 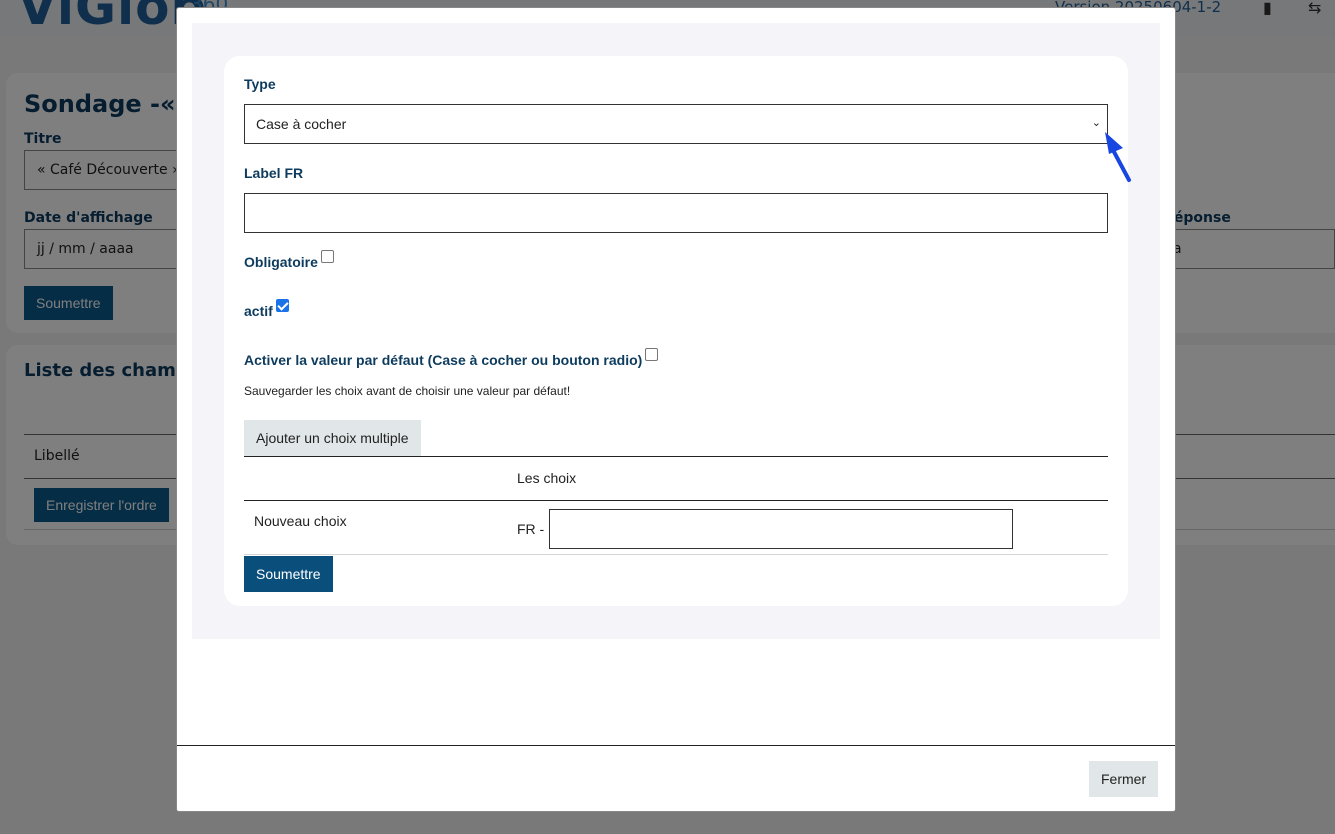 What do you see at coordinates (260, 84) in the screenshot?
I see `type-label: Type` at bounding box center [260, 84].